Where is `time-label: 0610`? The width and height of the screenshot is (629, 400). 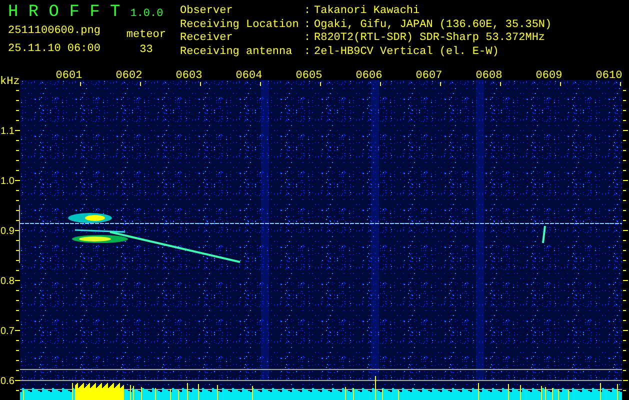 time-label: 0610 is located at coordinates (609, 76).